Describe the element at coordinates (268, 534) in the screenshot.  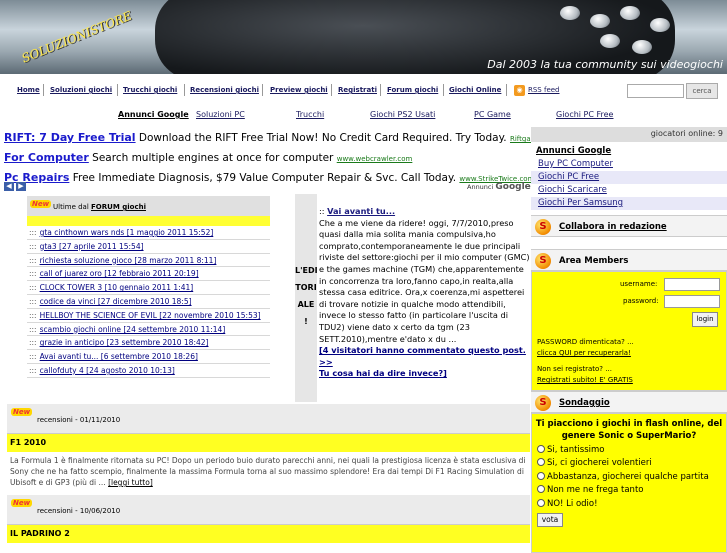
I see `news-title: IL PADRINO 2` at that location.